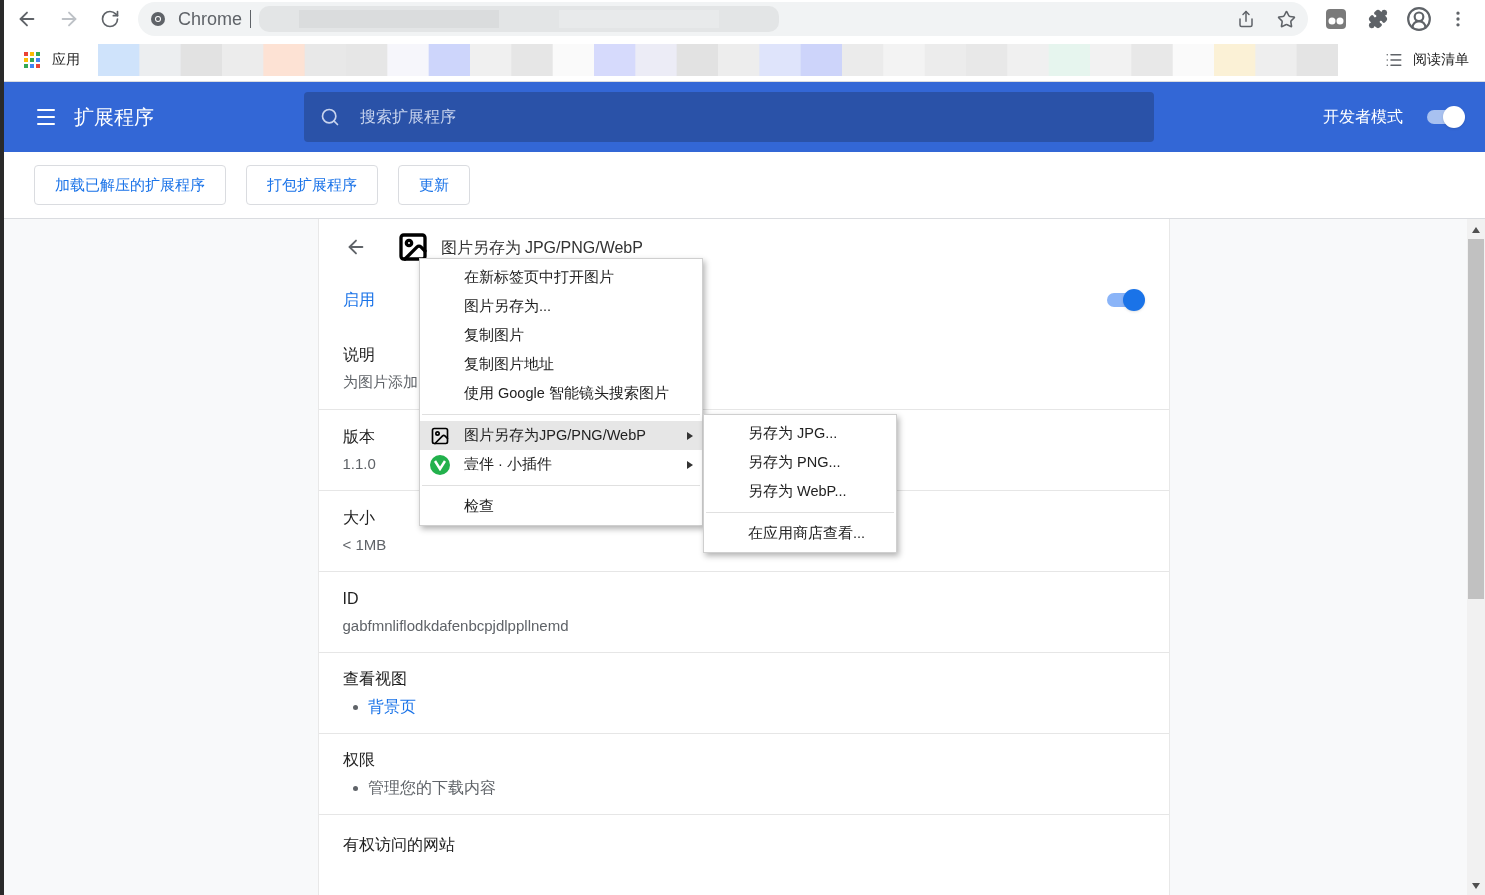 The image size is (1485, 895). Describe the element at coordinates (561, 335) in the screenshot. I see `menu-item: 复制图片` at that location.